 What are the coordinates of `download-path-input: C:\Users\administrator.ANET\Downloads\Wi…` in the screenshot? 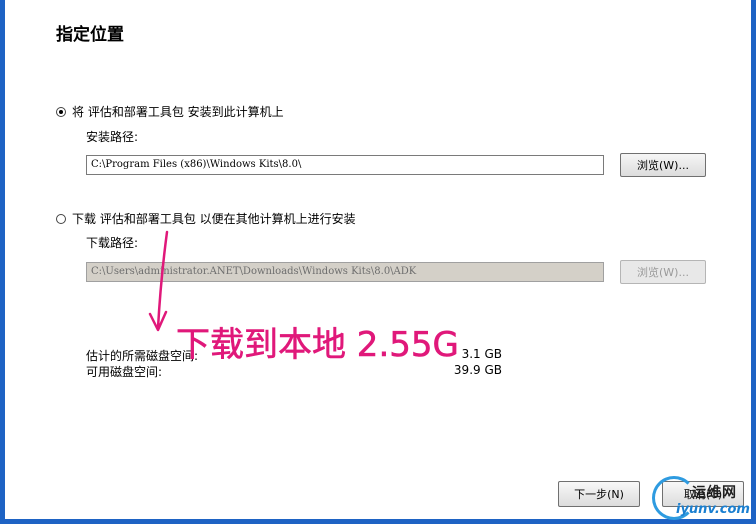 It's located at (345, 272).